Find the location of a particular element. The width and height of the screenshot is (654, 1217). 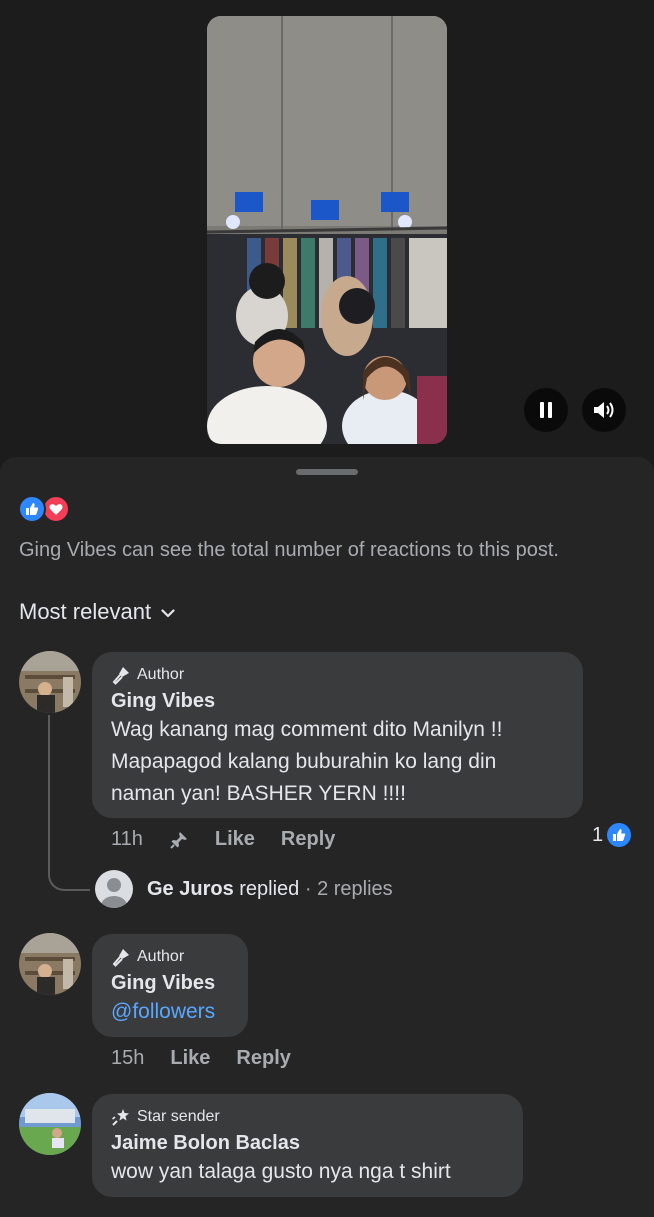

pin-icon is located at coordinates (178, 840).